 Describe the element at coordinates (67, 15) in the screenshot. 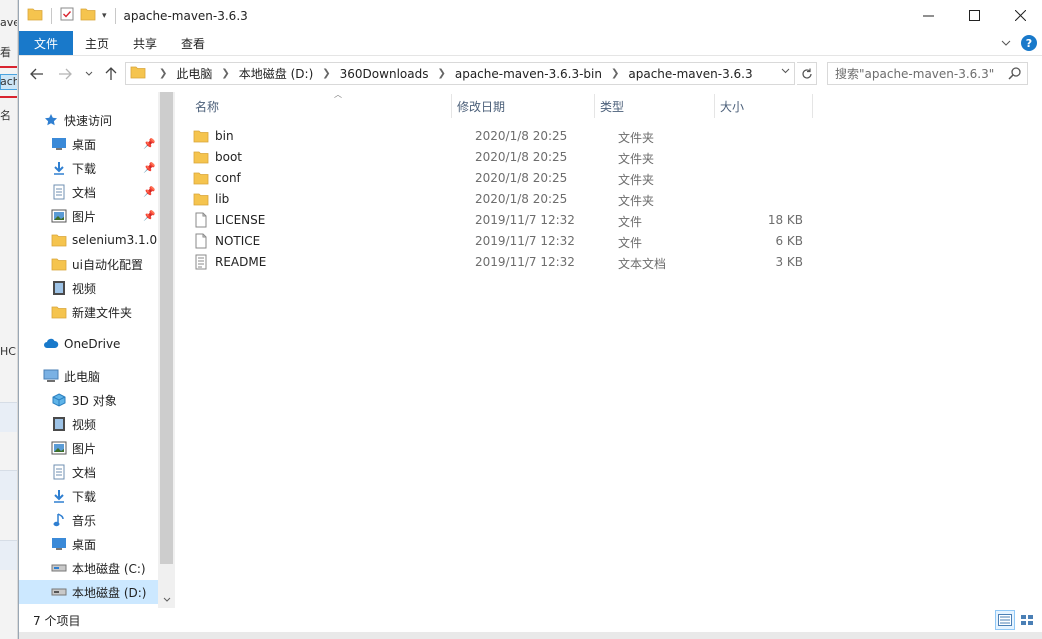

I see `properties-icon` at that location.